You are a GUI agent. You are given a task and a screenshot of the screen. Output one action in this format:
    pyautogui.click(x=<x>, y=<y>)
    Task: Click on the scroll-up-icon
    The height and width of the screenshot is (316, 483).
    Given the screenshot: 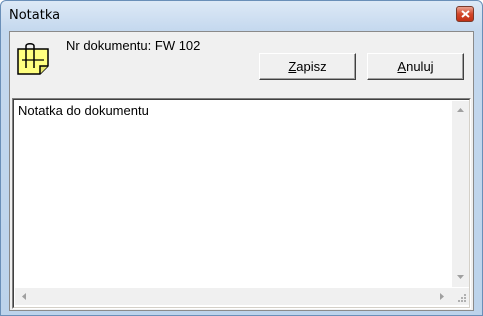 What is the action you would take?
    pyautogui.click(x=460, y=110)
    